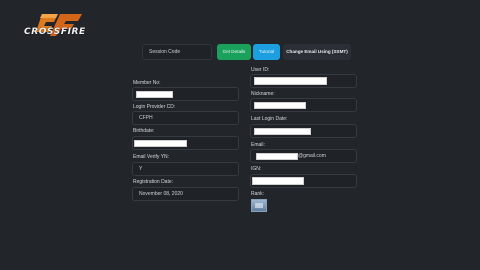 This screenshot has height=270, width=480. Describe the element at coordinates (185, 194) in the screenshot. I see `registration-date-field: November 08, 2020` at that location.